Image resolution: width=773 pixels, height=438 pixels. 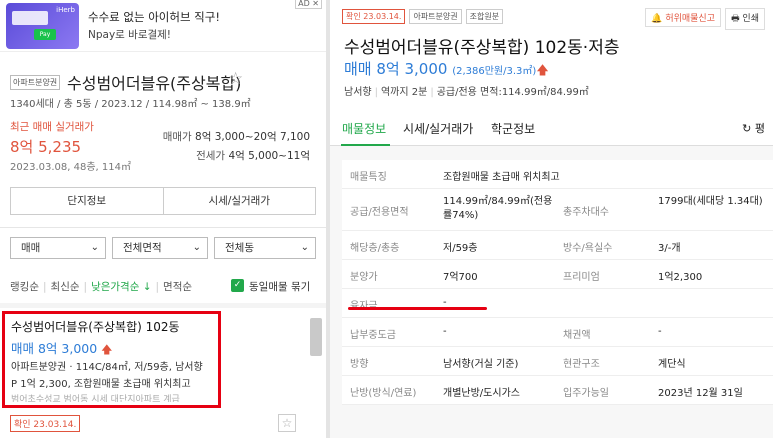 I want to click on row-value: 조합원매물 초급매 위치최고, so click(x=501, y=177).